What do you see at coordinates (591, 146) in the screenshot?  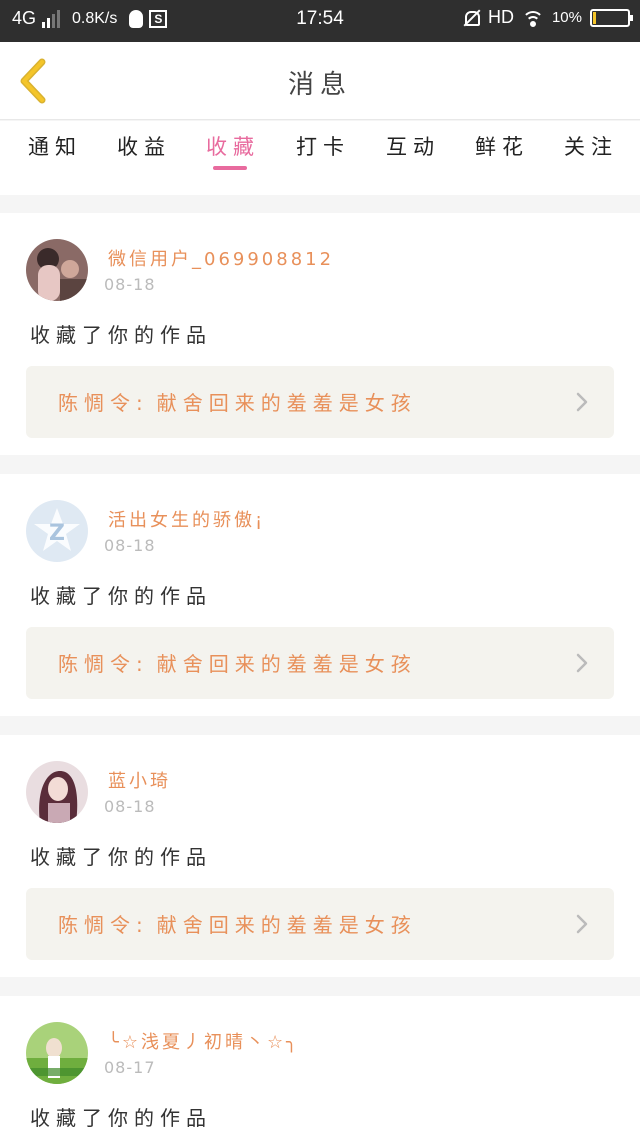 I see `tab-follows: 关注` at bounding box center [591, 146].